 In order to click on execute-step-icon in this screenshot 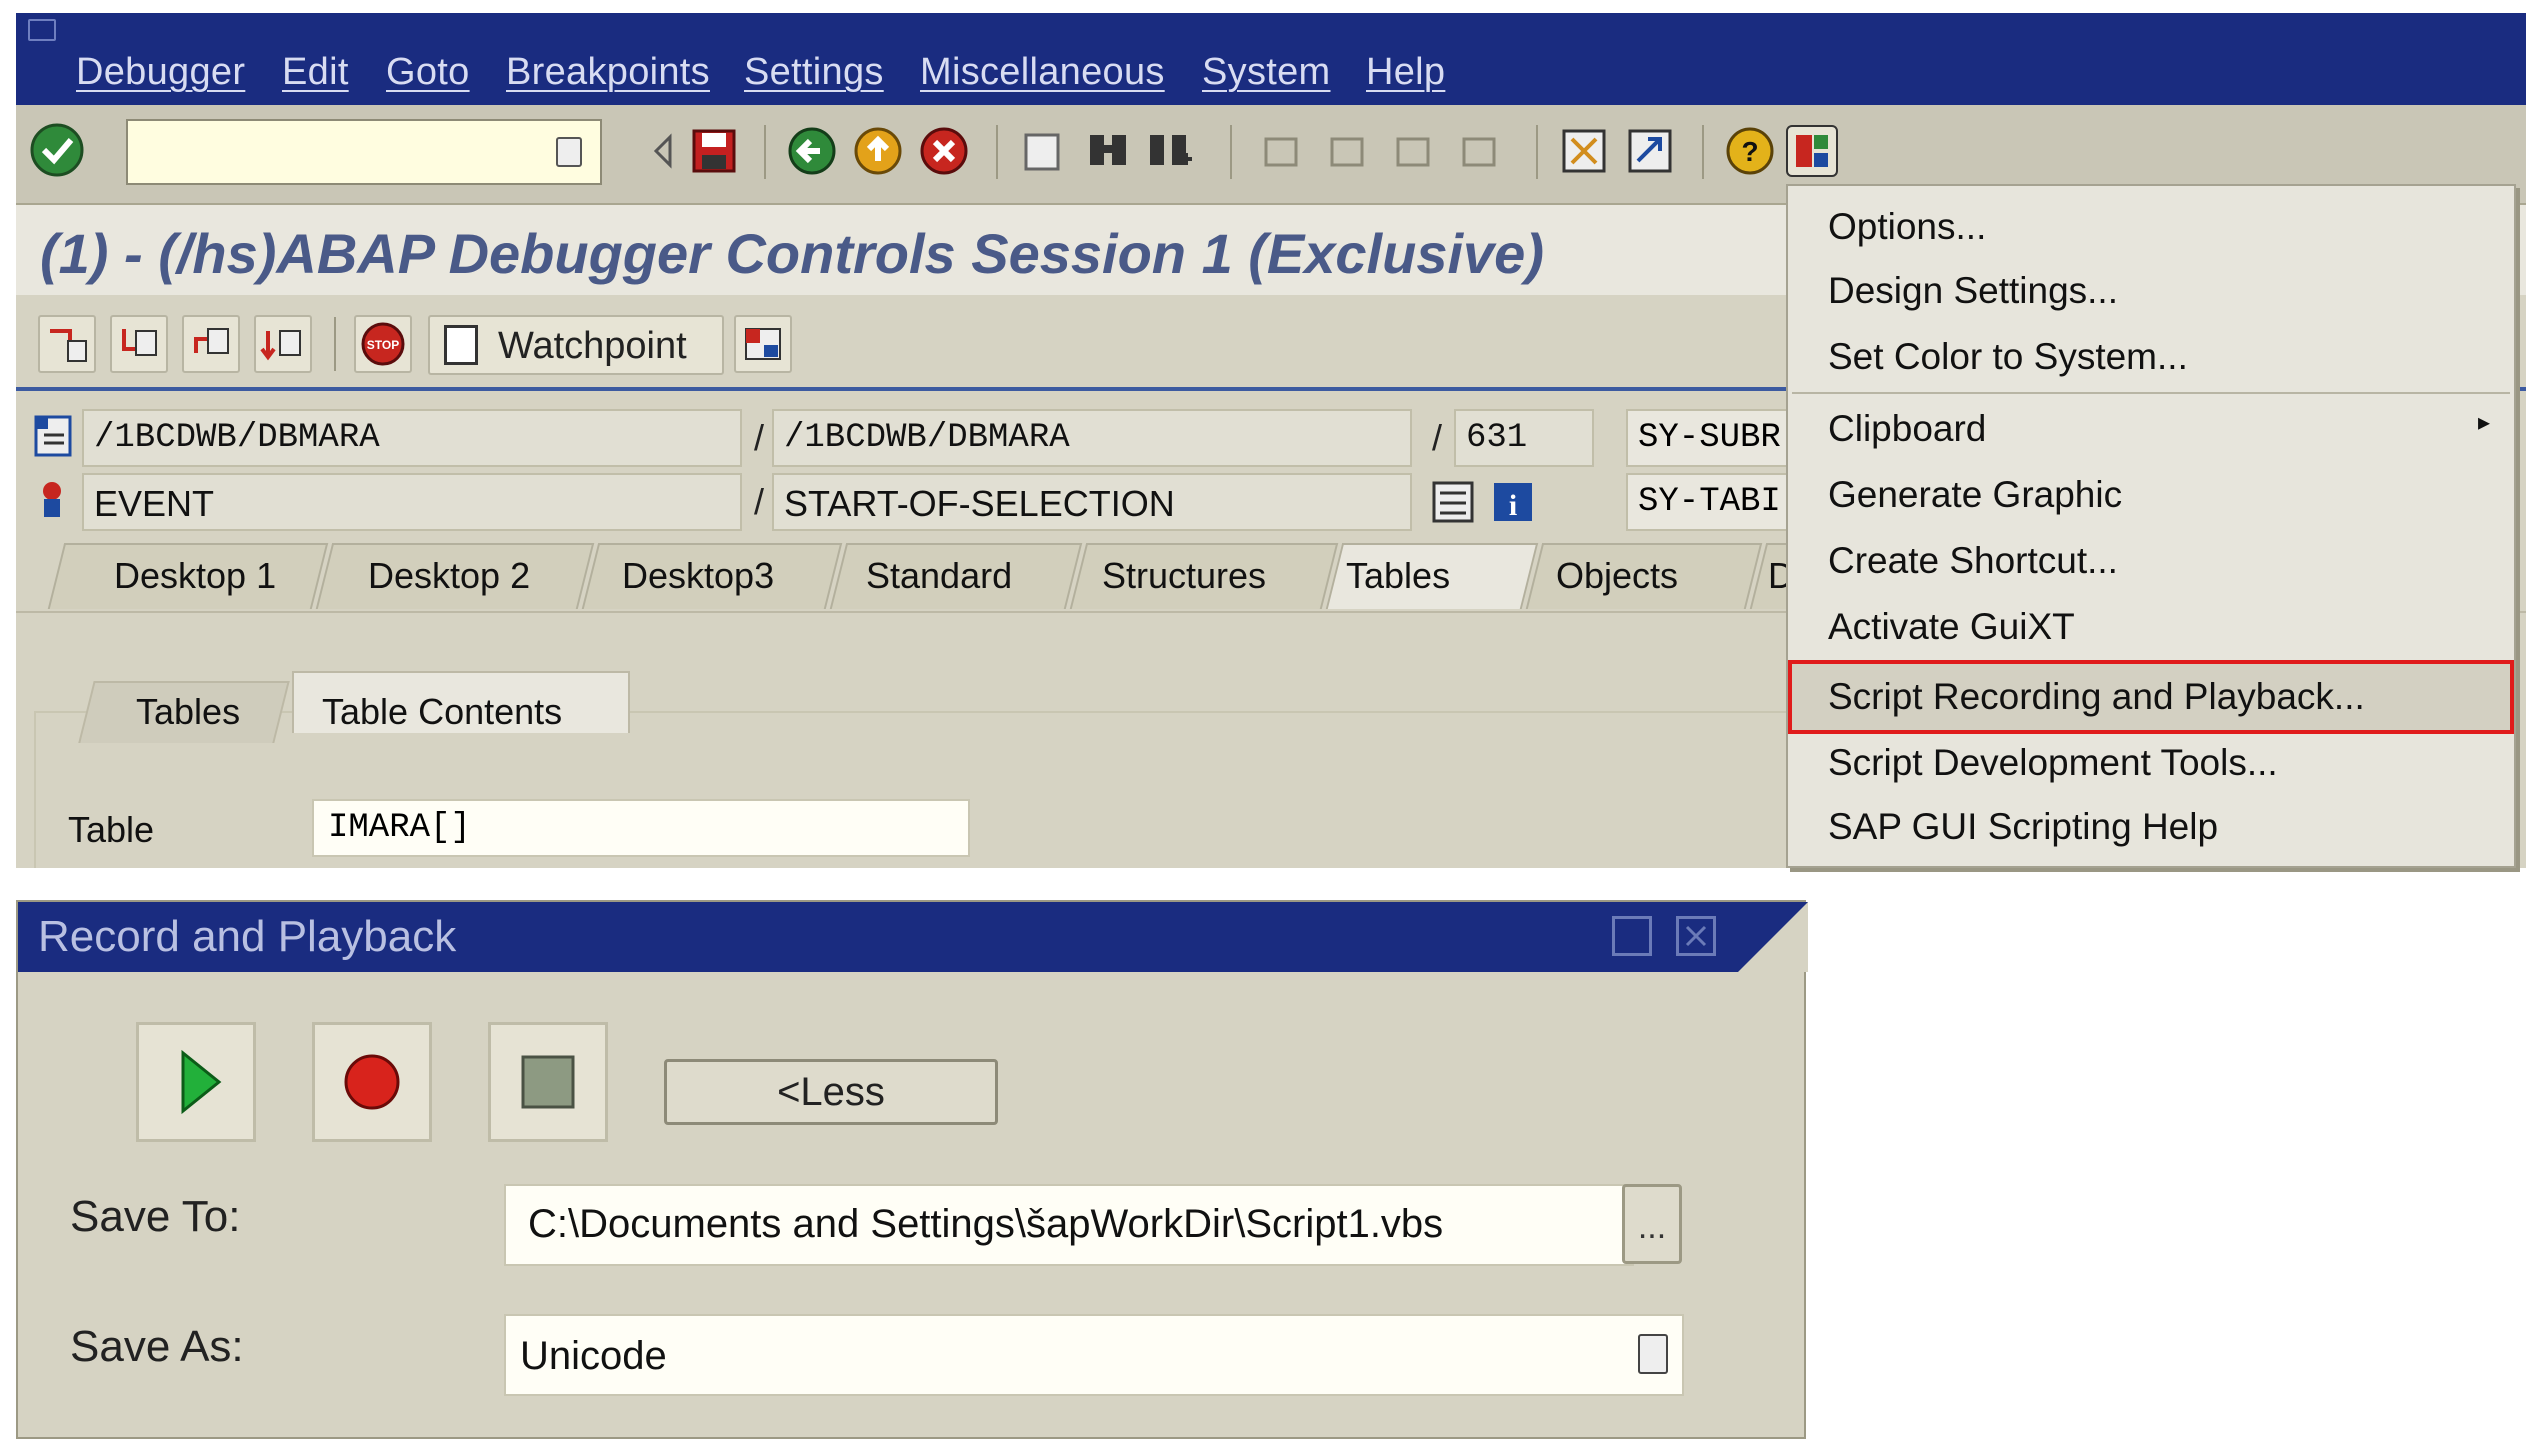, I will do `click(139, 344)`.